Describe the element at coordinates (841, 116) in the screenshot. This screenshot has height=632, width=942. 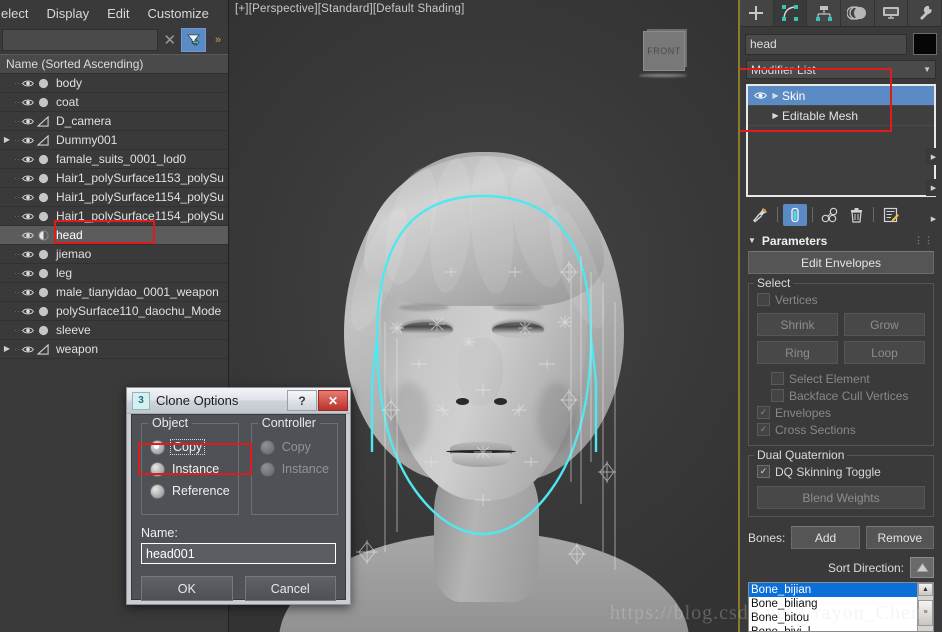
I see `modifier-stack-item-editable-mesh: ▶ Editable Mesh` at that location.